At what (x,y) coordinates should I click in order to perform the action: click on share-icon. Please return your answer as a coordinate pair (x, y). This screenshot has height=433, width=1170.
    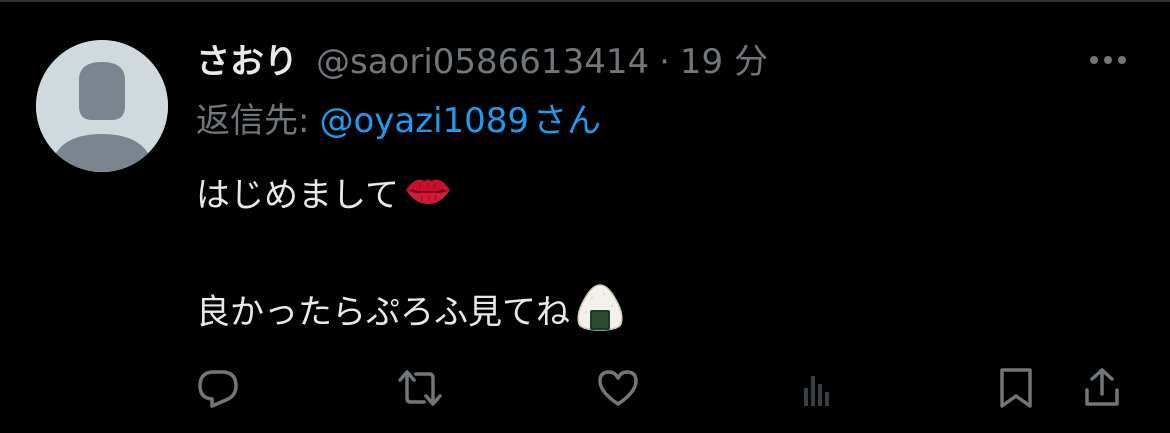
    Looking at the image, I should click on (1102, 387).